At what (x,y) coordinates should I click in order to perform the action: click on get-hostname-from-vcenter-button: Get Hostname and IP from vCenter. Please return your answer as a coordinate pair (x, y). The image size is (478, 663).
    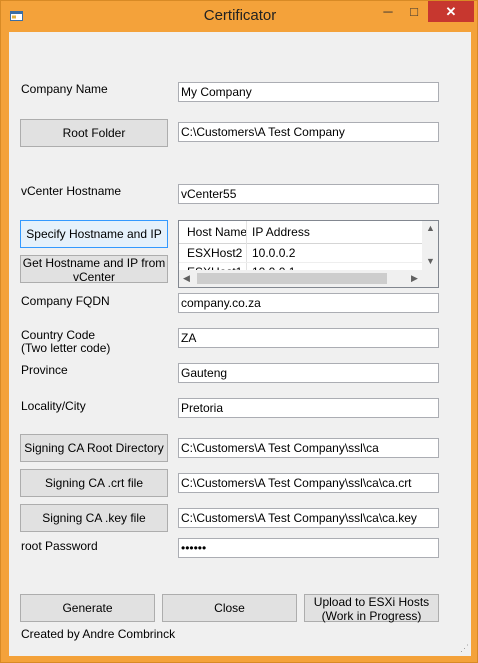
    Looking at the image, I should click on (94, 269).